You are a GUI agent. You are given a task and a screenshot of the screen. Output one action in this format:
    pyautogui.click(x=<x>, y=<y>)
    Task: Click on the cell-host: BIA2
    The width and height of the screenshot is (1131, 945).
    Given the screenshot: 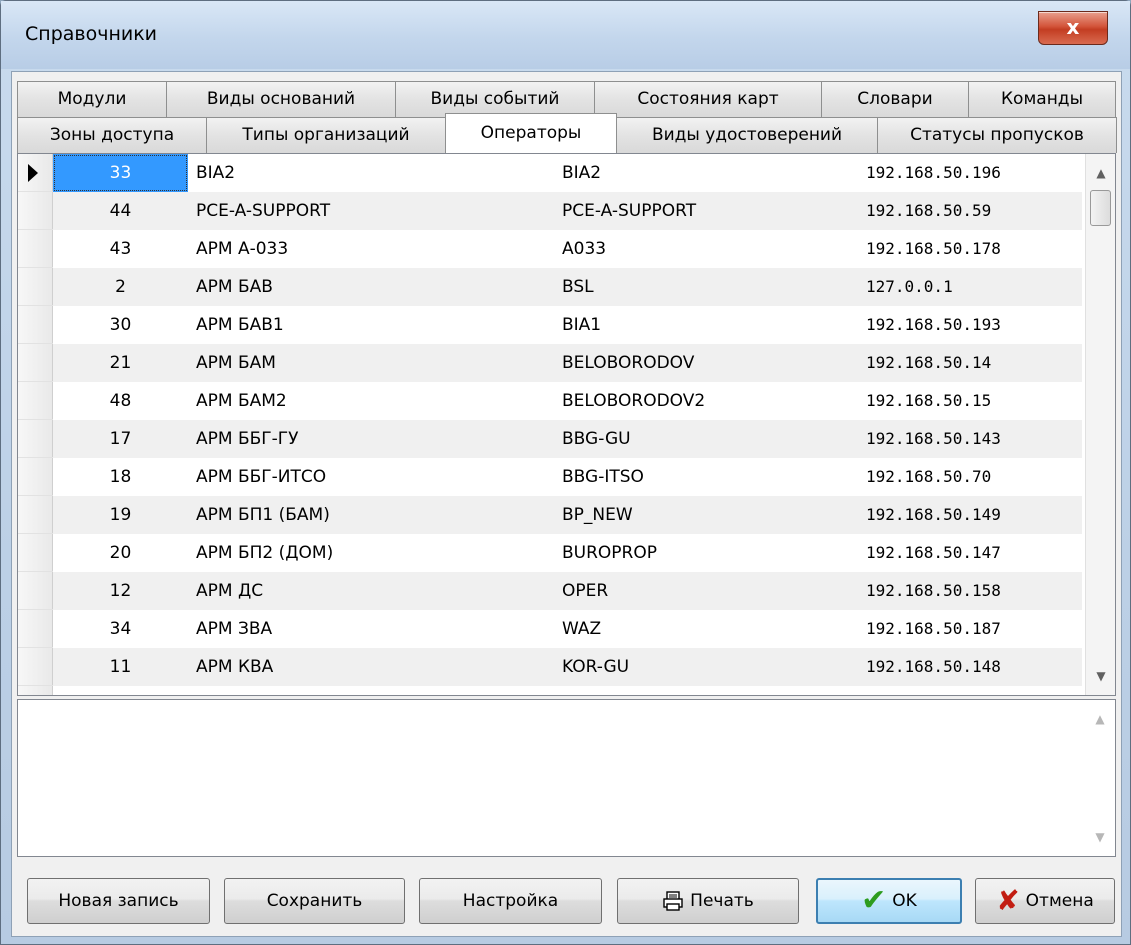 What is the action you would take?
    pyautogui.click(x=706, y=173)
    